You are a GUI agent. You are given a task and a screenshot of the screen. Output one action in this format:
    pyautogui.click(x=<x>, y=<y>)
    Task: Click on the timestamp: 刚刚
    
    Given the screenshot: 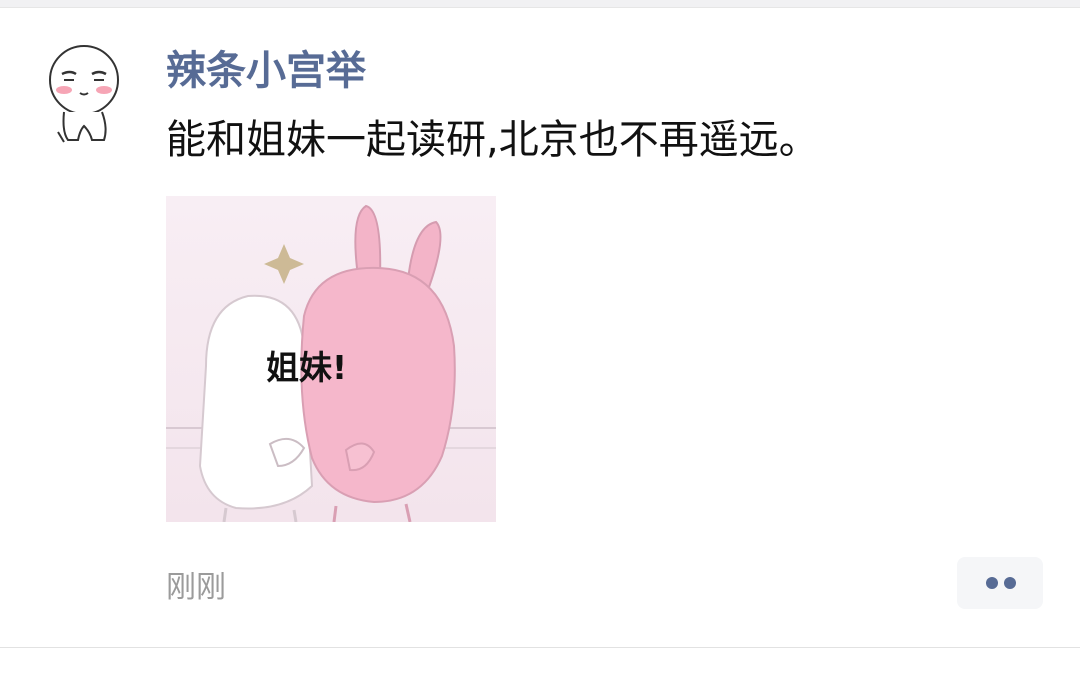 What is the action you would take?
    pyautogui.click(x=196, y=587)
    